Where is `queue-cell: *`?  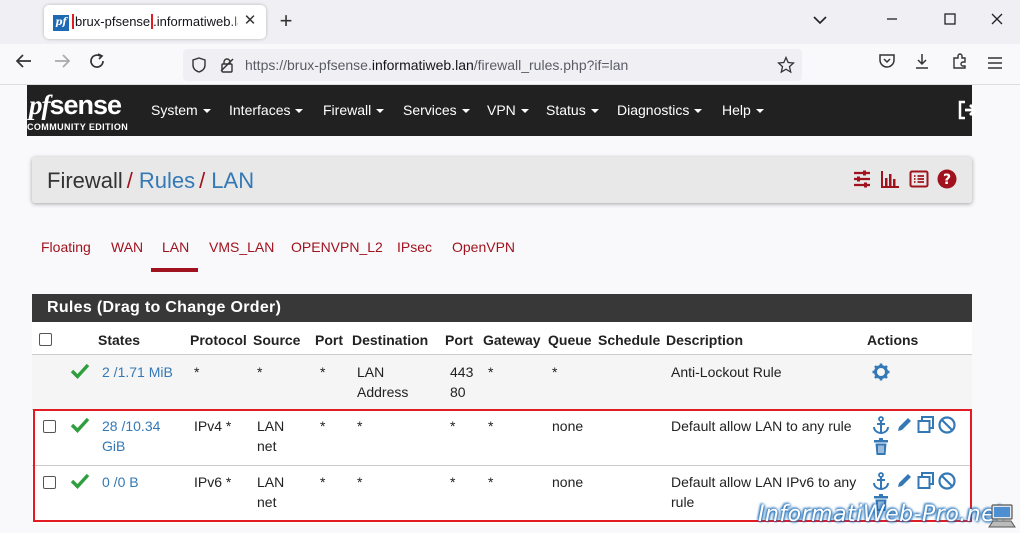 queue-cell: * is located at coordinates (555, 372).